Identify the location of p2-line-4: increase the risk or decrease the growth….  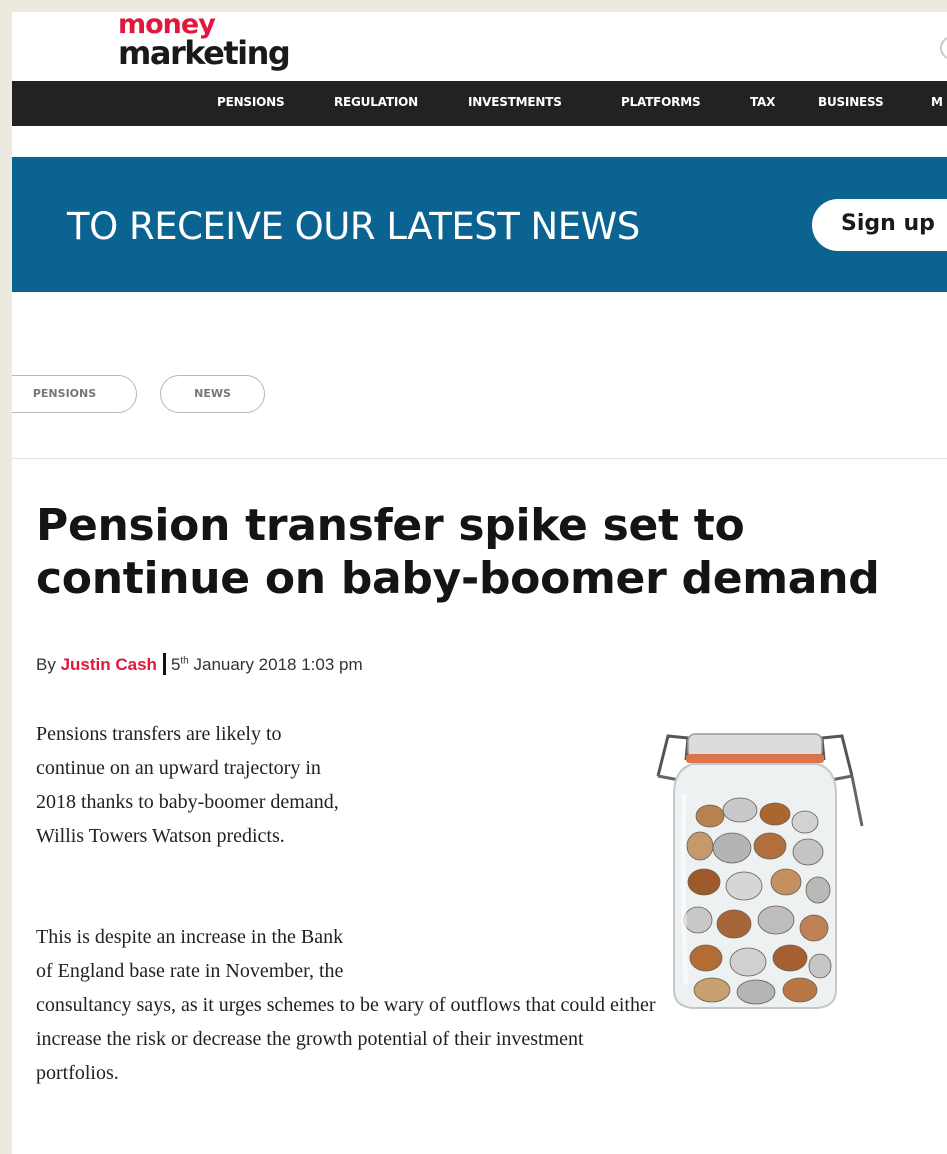
(310, 1039).